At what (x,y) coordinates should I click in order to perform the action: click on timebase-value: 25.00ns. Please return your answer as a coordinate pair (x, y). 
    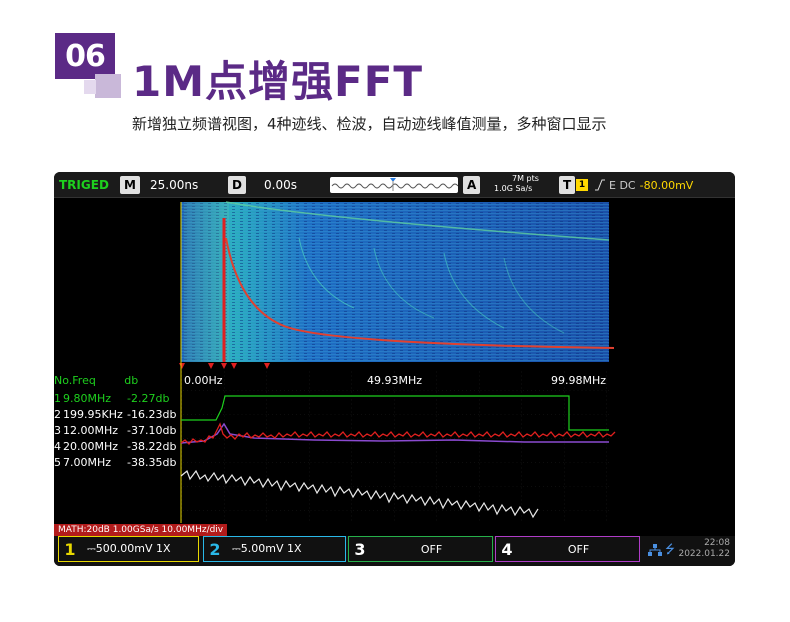
    Looking at the image, I should click on (174, 185).